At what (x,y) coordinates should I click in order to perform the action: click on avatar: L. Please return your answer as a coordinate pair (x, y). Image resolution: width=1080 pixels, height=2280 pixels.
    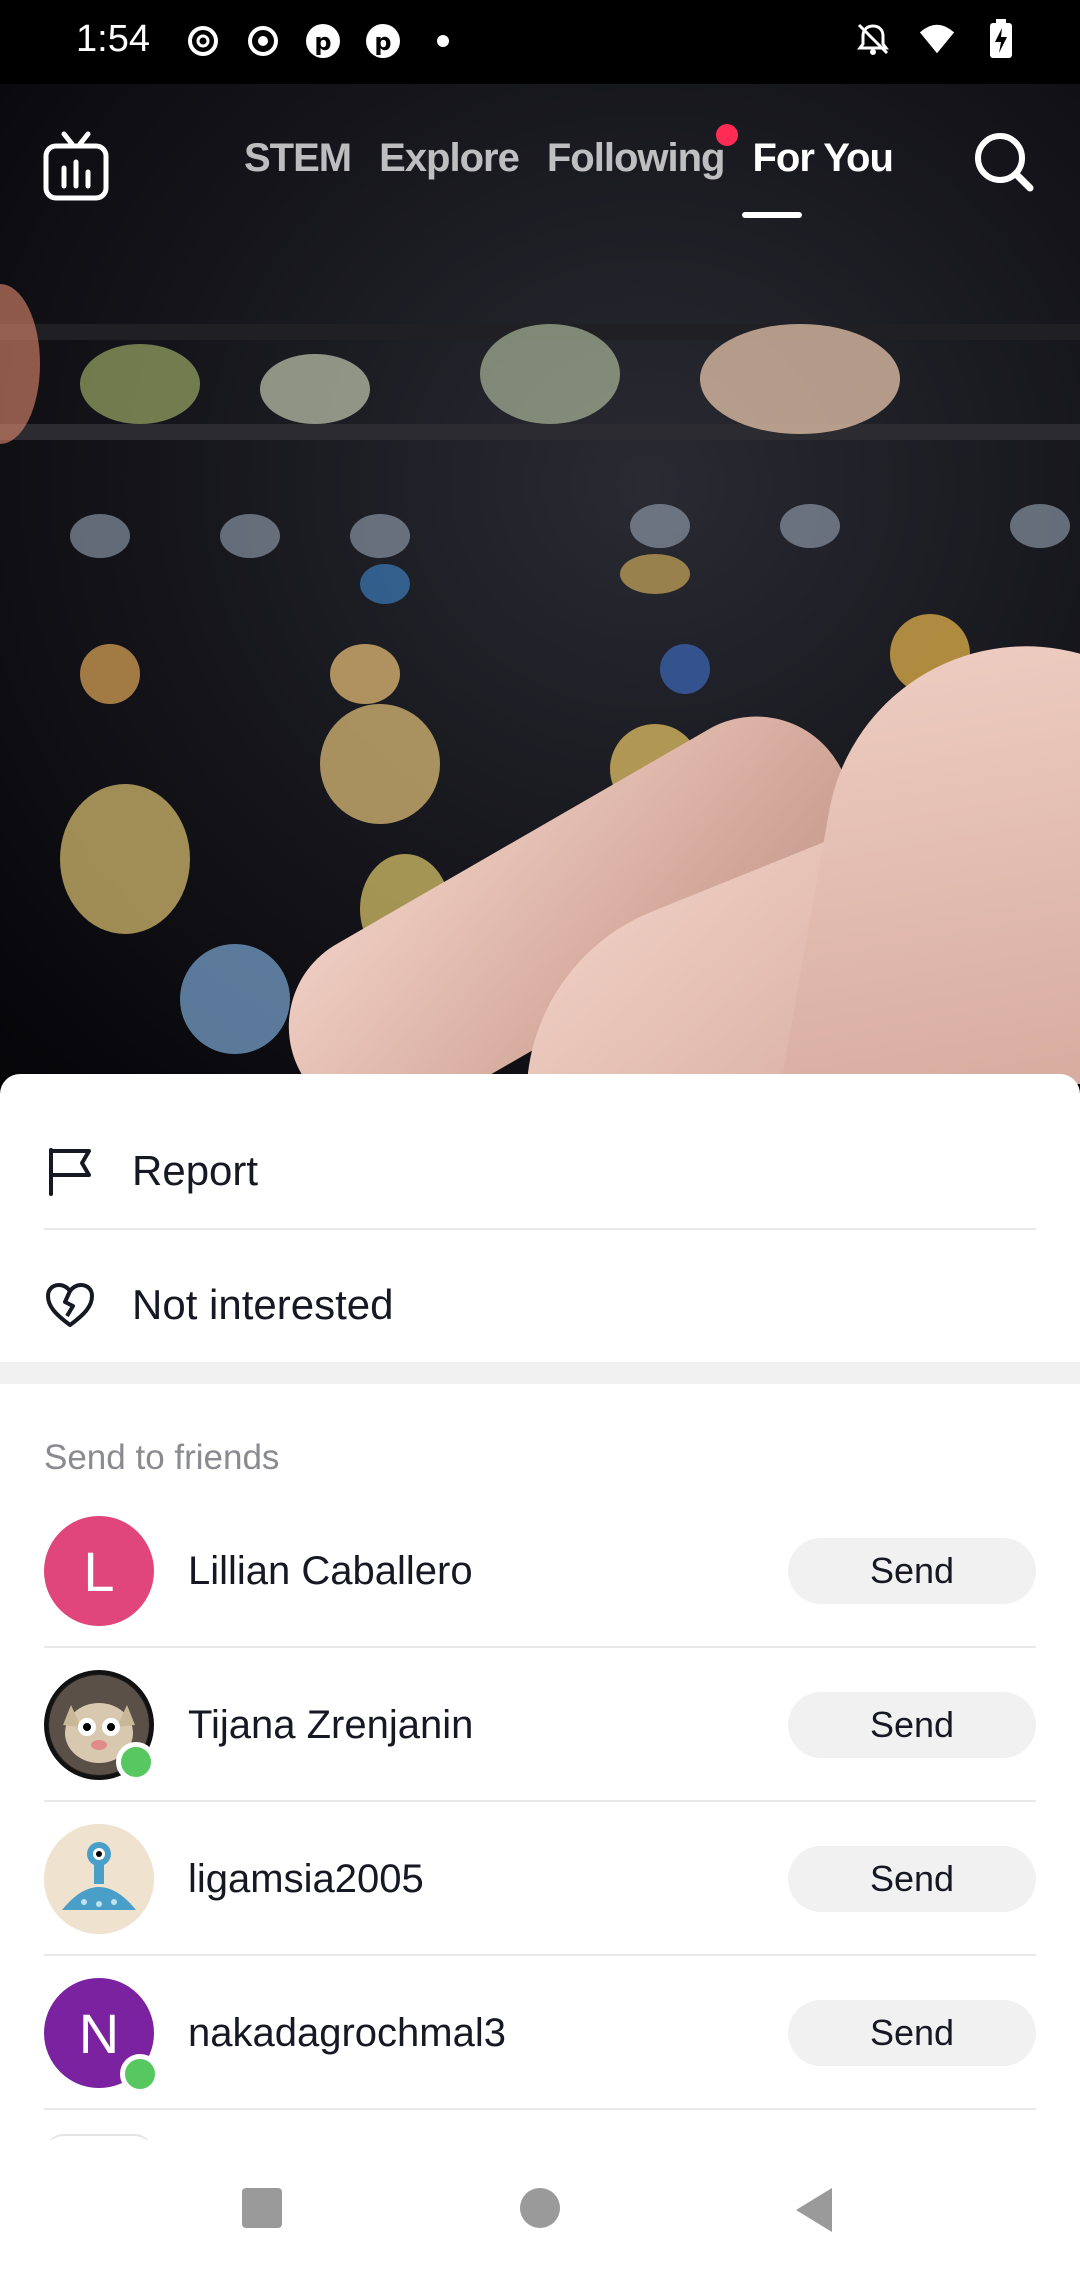
    Looking at the image, I should click on (99, 1571).